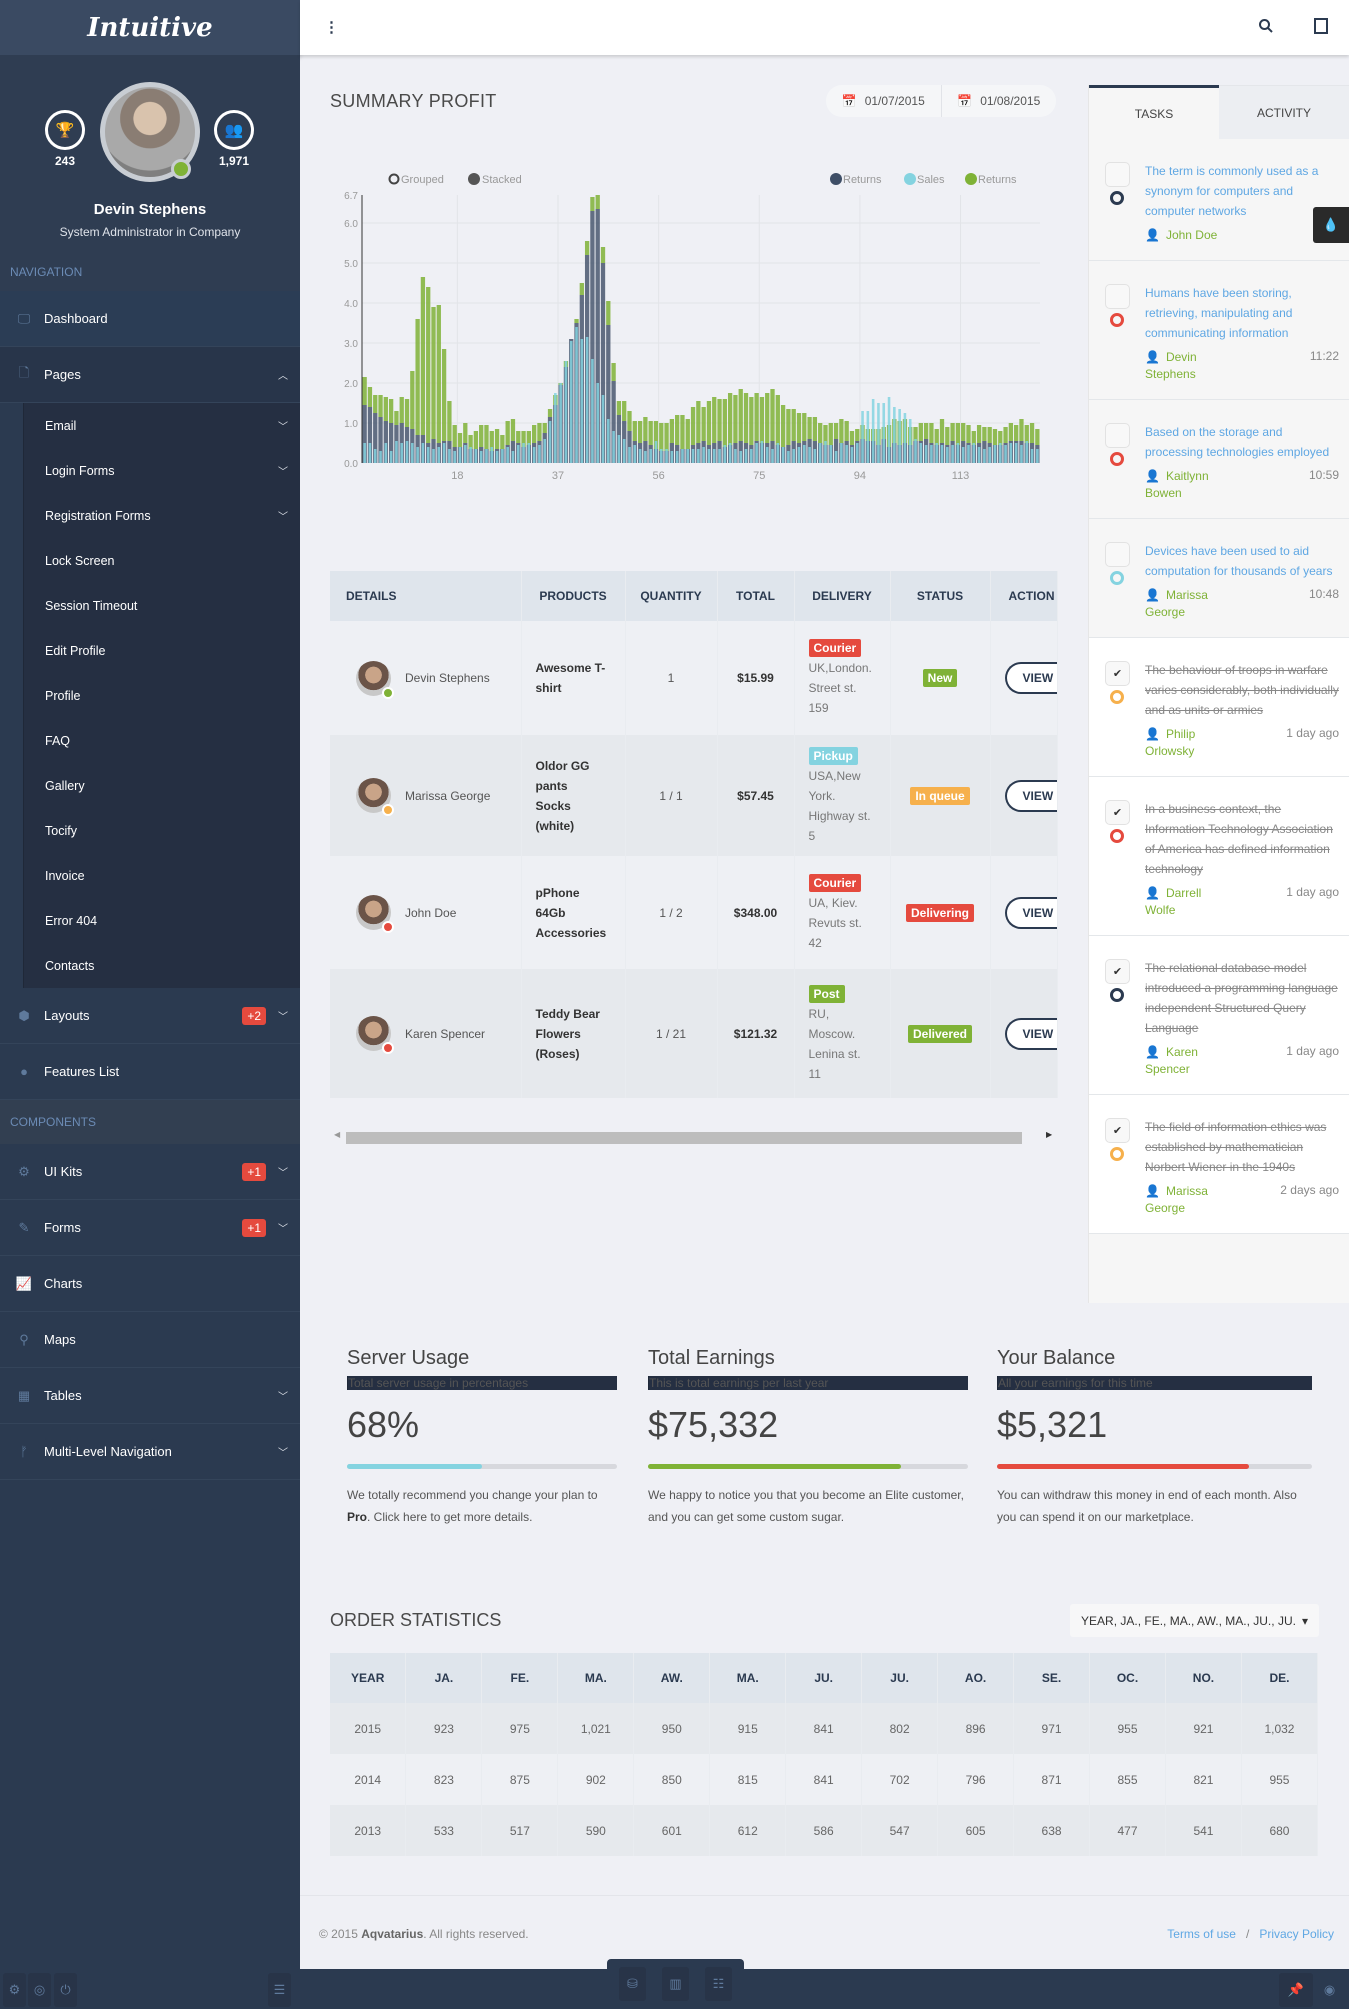  What do you see at coordinates (162, 515) in the screenshot?
I see `submenu-item-registration-forms: Registration Forms ﹀` at bounding box center [162, 515].